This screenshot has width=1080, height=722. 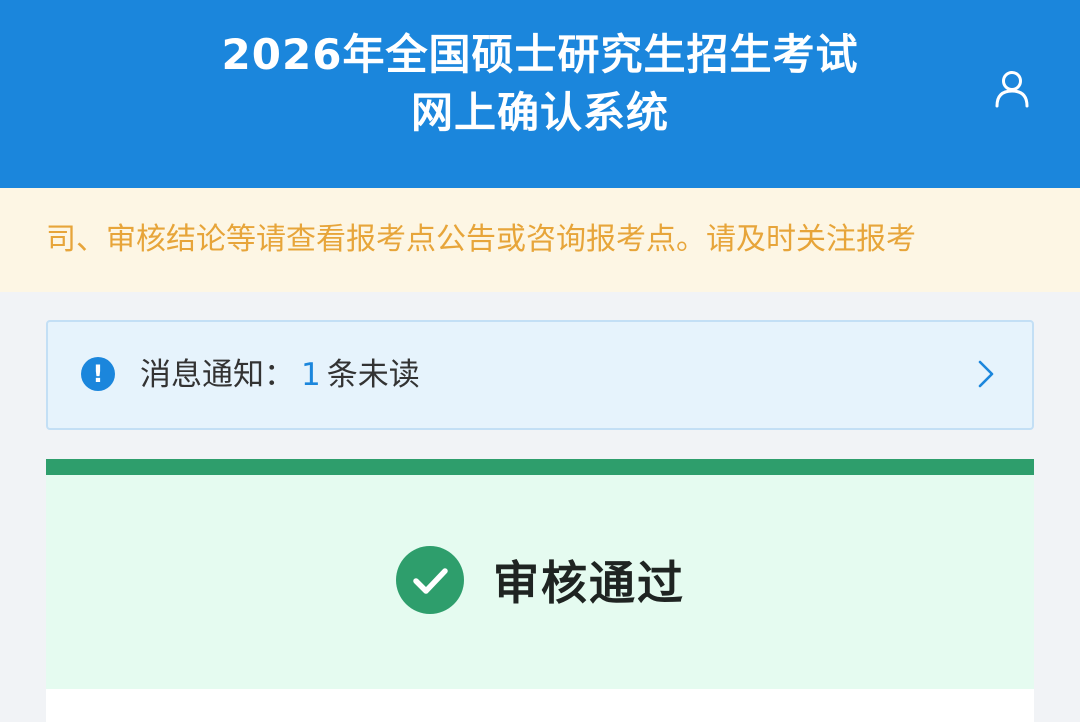 I want to click on status-row: 审核通过, so click(x=540, y=581).